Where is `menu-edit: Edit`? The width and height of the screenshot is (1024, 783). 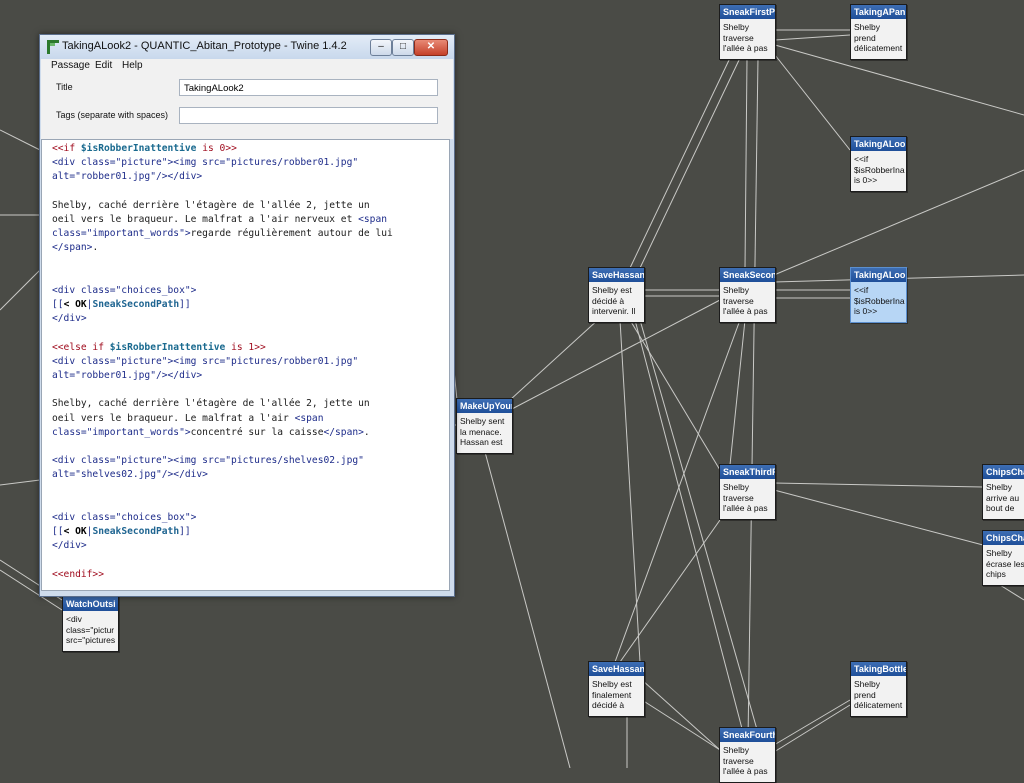 menu-edit: Edit is located at coordinates (103, 66).